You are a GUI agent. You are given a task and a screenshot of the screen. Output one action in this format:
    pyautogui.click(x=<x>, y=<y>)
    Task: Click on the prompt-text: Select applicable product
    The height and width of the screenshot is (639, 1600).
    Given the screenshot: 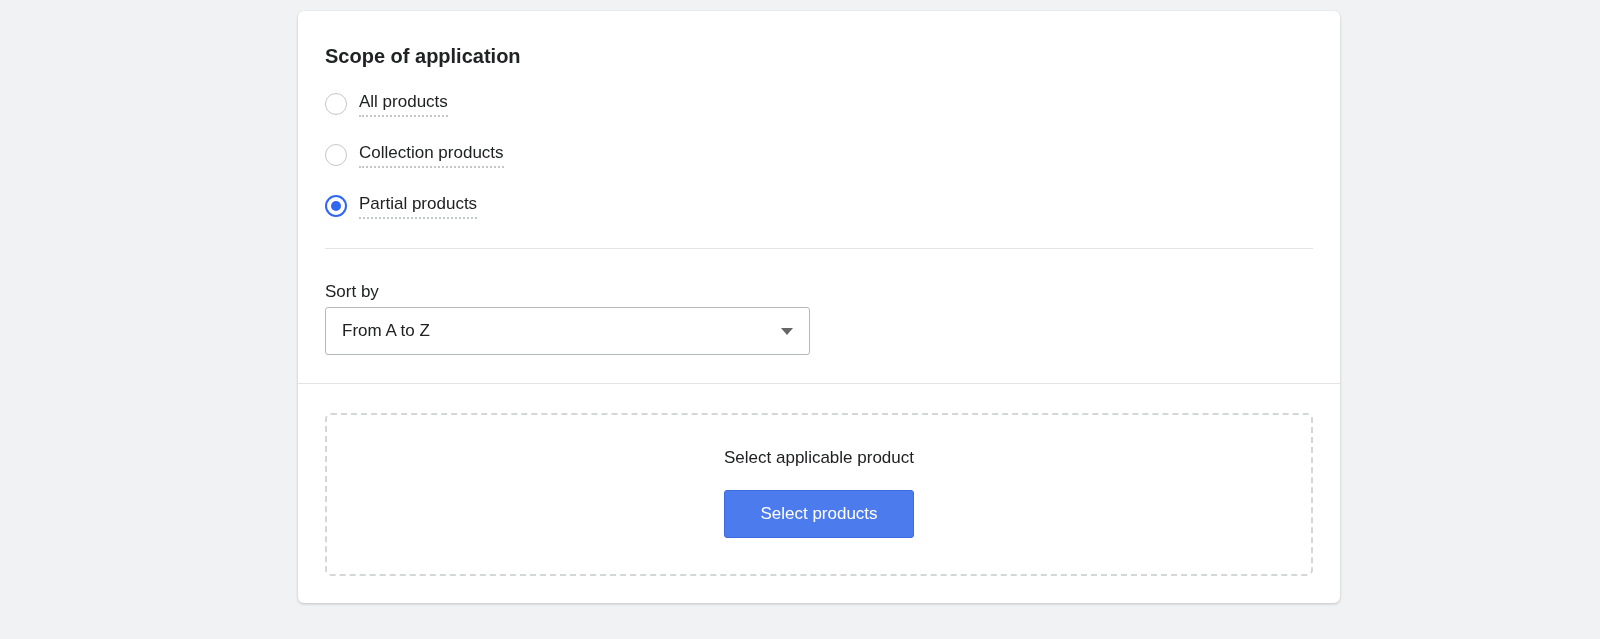 What is the action you would take?
    pyautogui.click(x=819, y=458)
    